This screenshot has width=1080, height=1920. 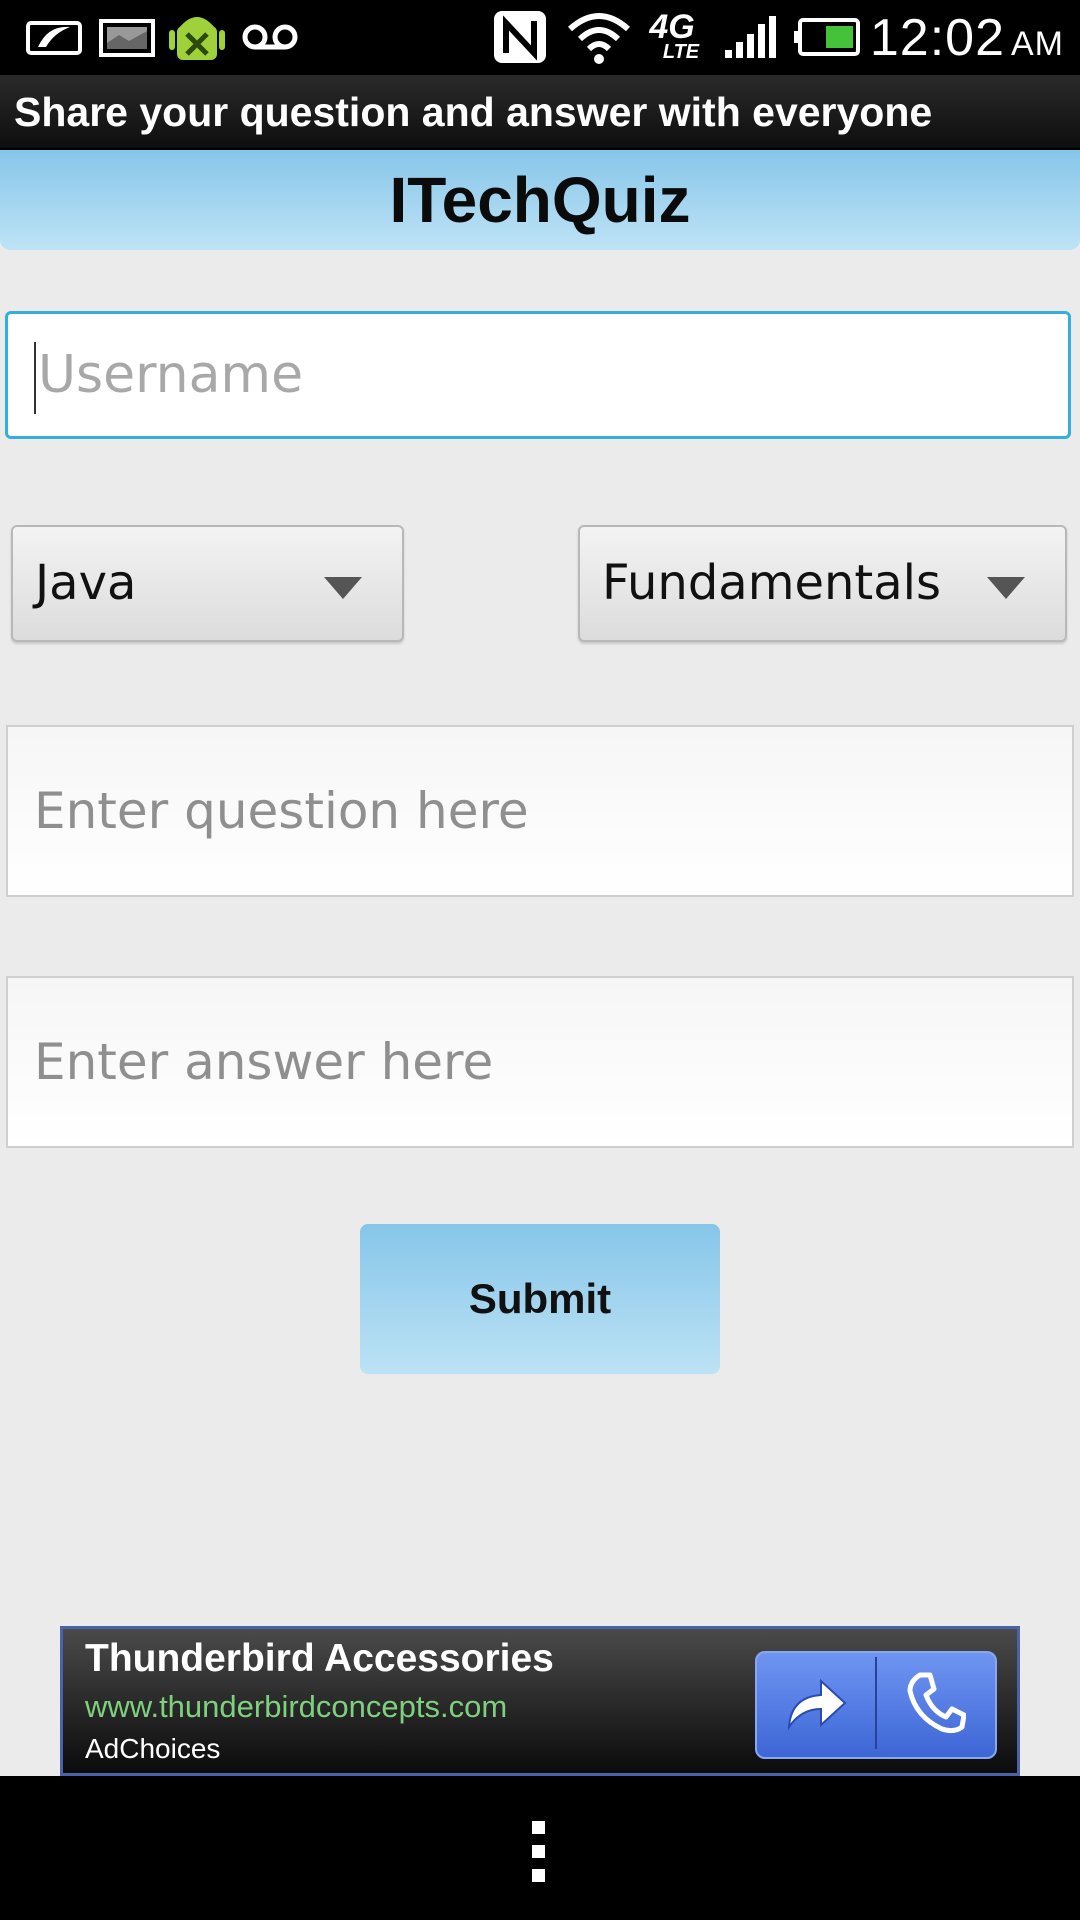 I want to click on share-arrow-icon, so click(x=817, y=1704).